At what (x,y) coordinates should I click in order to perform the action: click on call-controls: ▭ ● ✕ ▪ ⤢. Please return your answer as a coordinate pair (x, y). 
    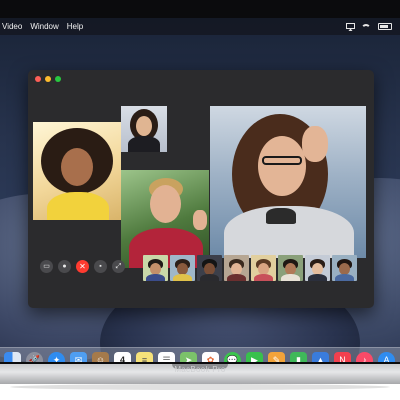
    Looking at the image, I should click on (82, 266).